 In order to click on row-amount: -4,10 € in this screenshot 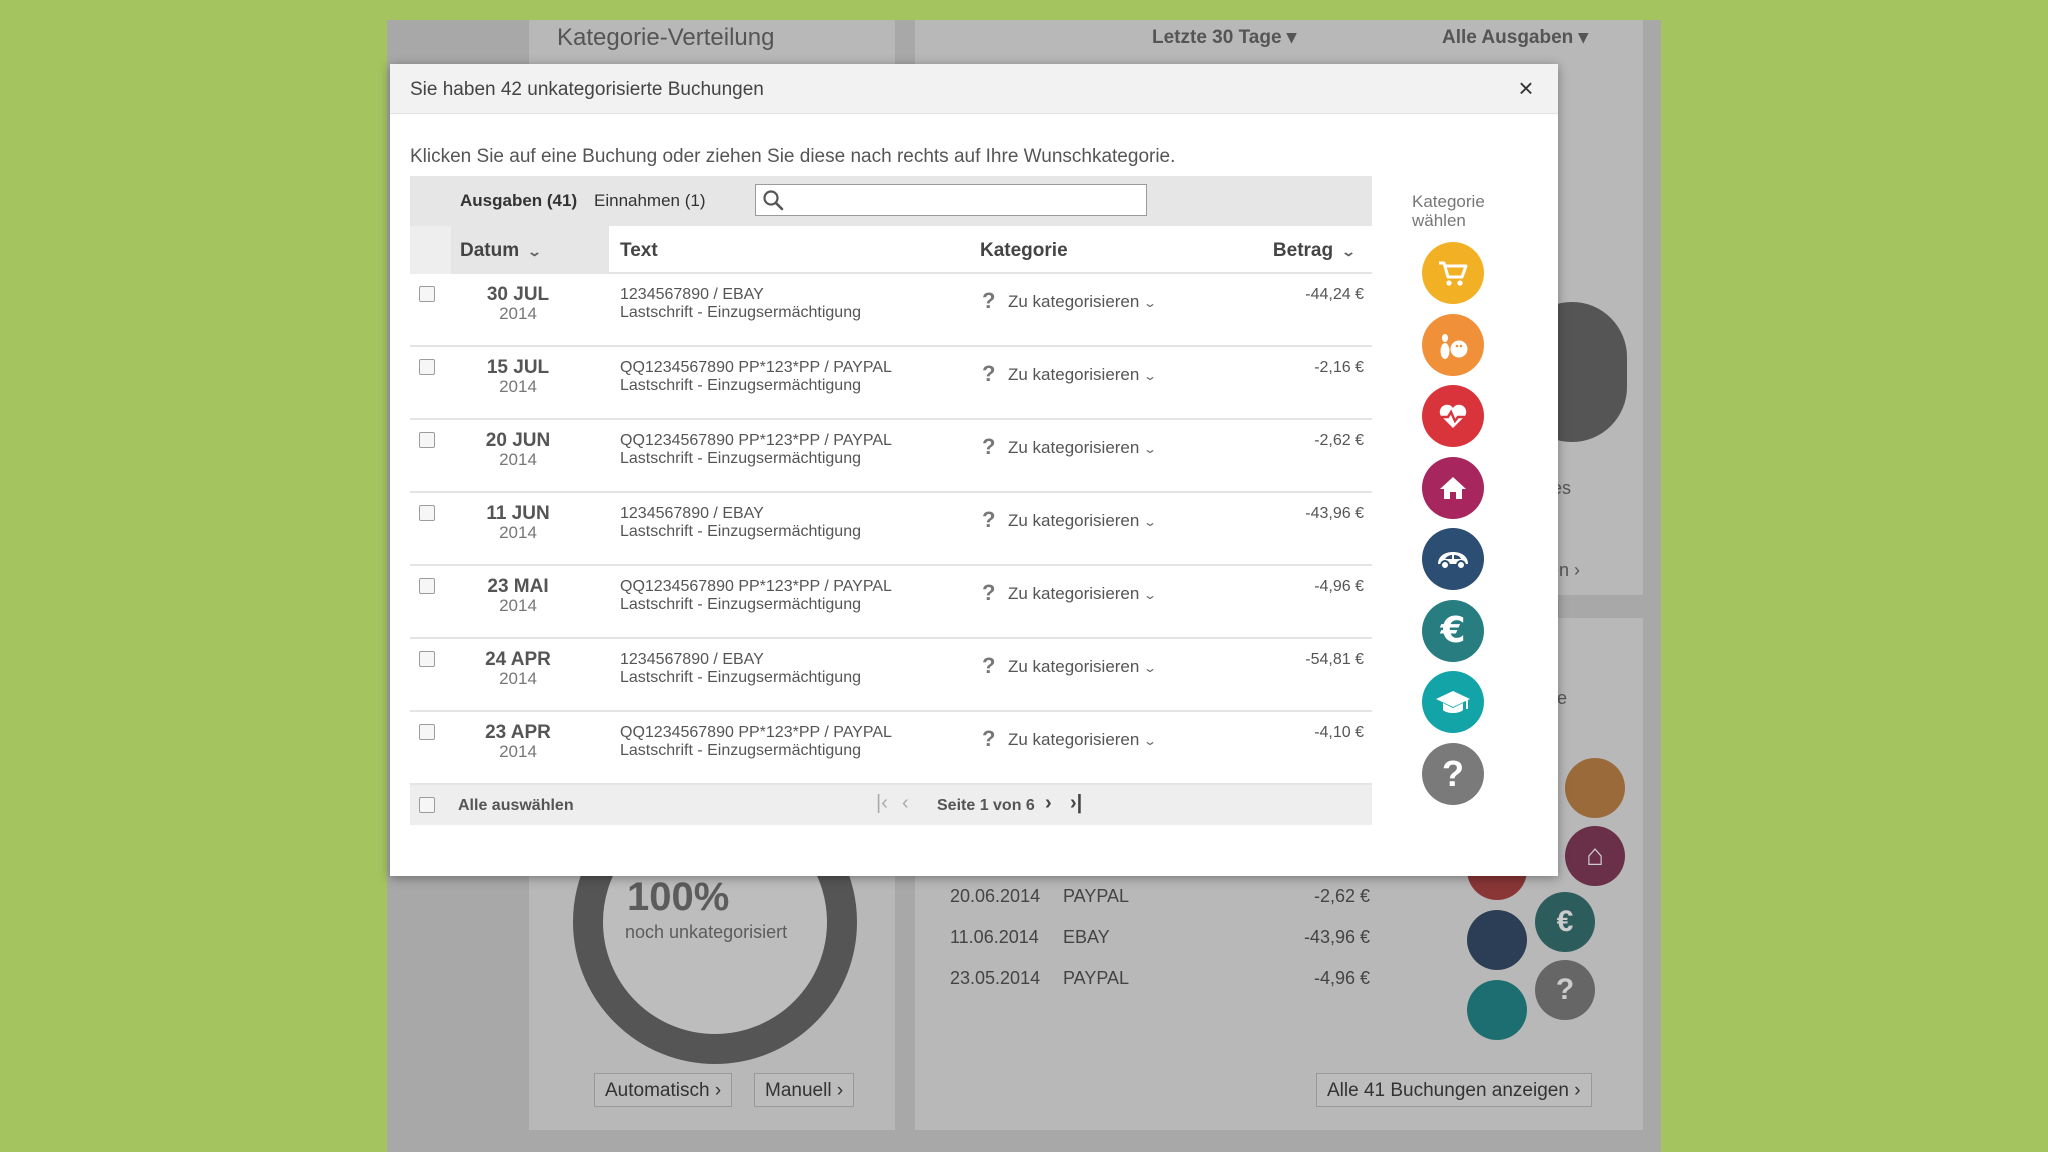, I will do `click(1339, 732)`.